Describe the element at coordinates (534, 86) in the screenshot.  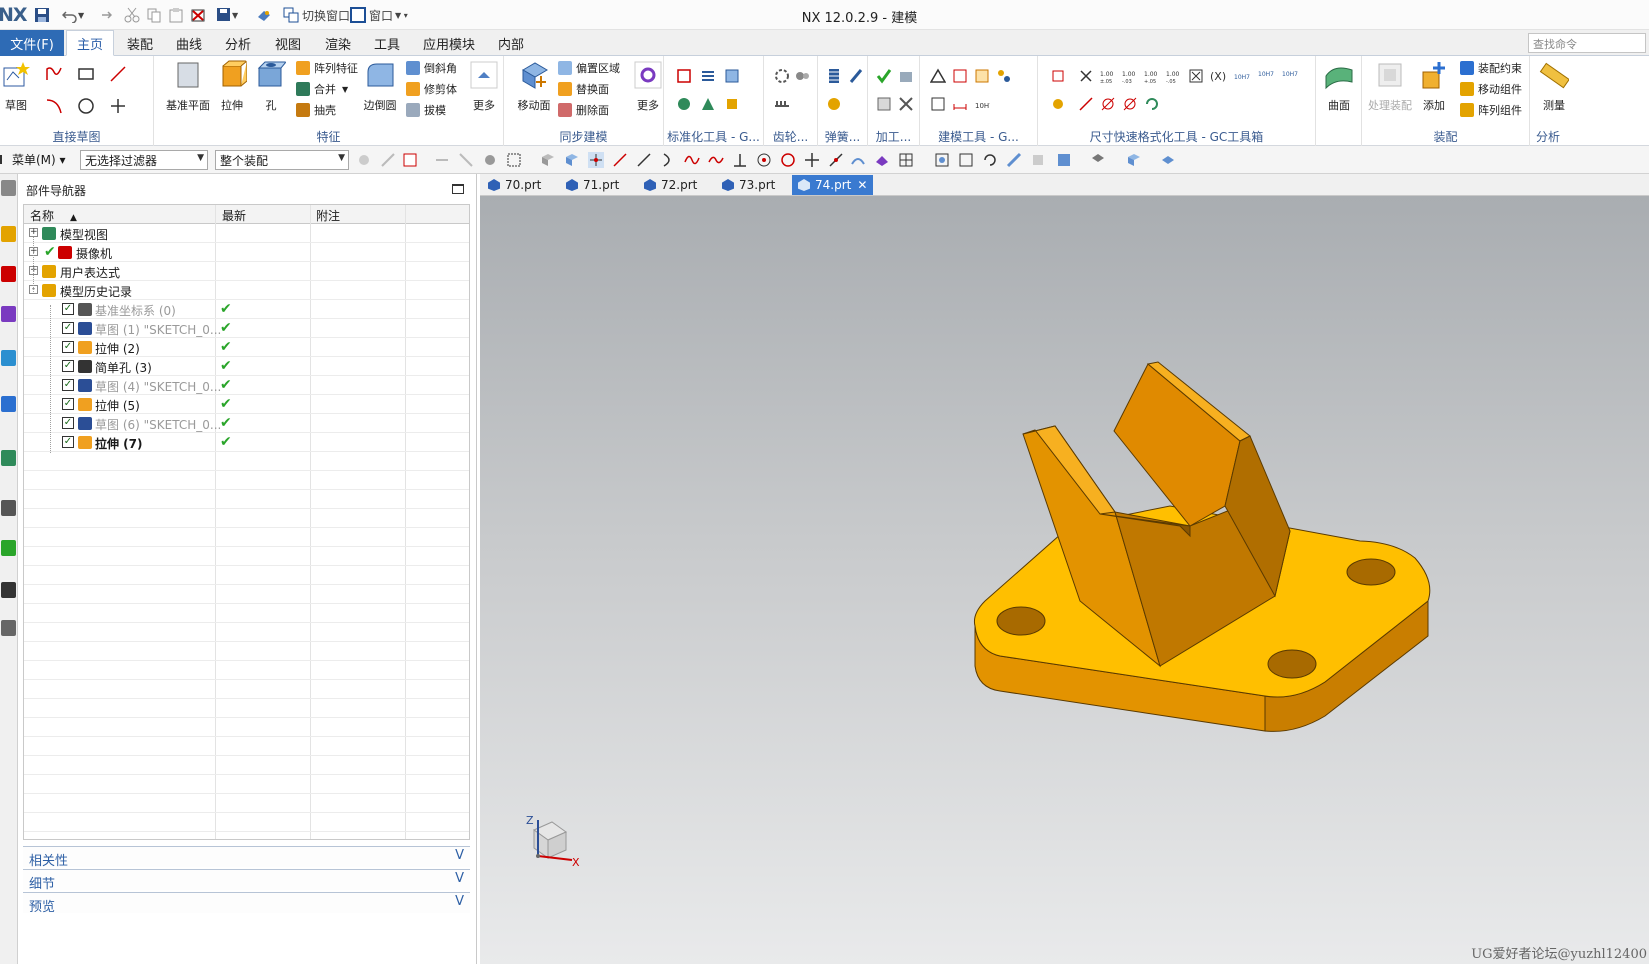
I see `move-face-button: 移动面` at that location.